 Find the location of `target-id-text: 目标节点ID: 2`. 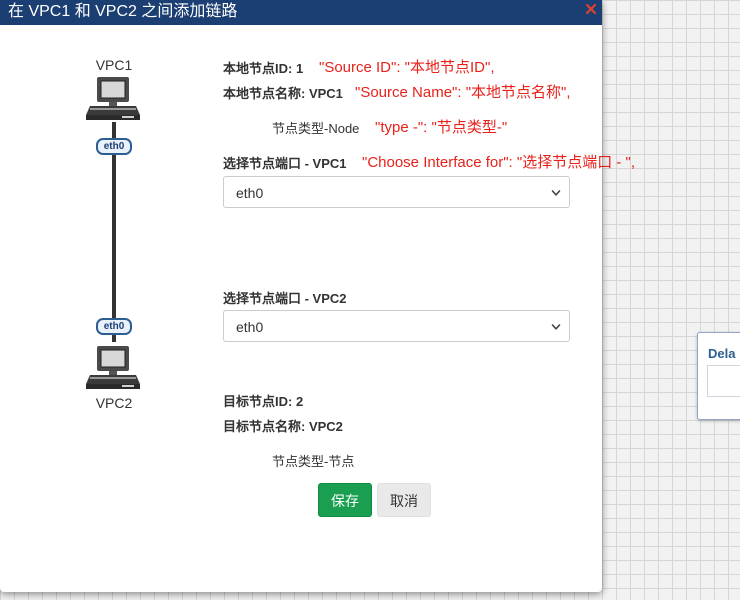

target-id-text: 目标节点ID: 2 is located at coordinates (263, 401).